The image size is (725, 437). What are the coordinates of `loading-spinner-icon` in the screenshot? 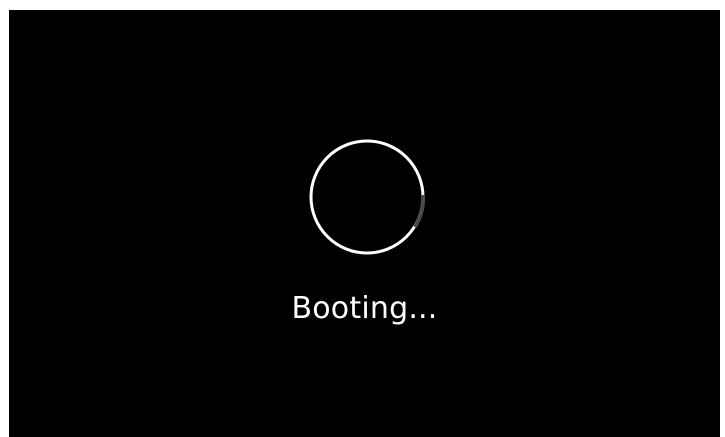 It's located at (367, 197).